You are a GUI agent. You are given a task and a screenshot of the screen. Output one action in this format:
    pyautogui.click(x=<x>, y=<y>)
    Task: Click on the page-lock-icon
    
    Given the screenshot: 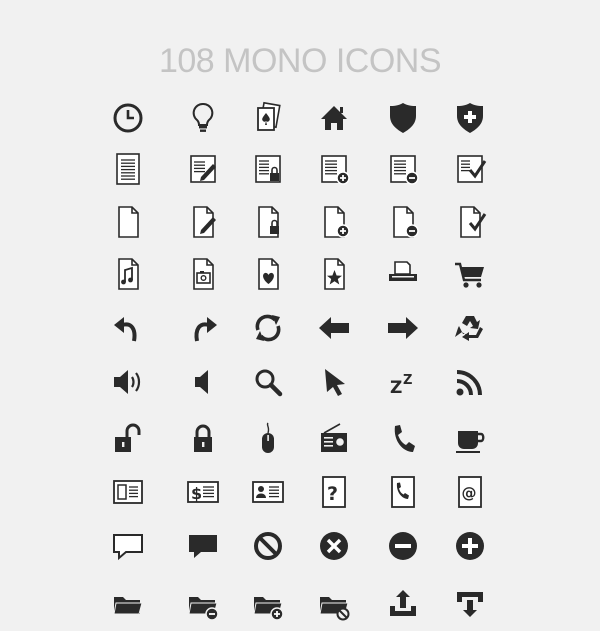 What is the action you would take?
    pyautogui.click(x=268, y=222)
    